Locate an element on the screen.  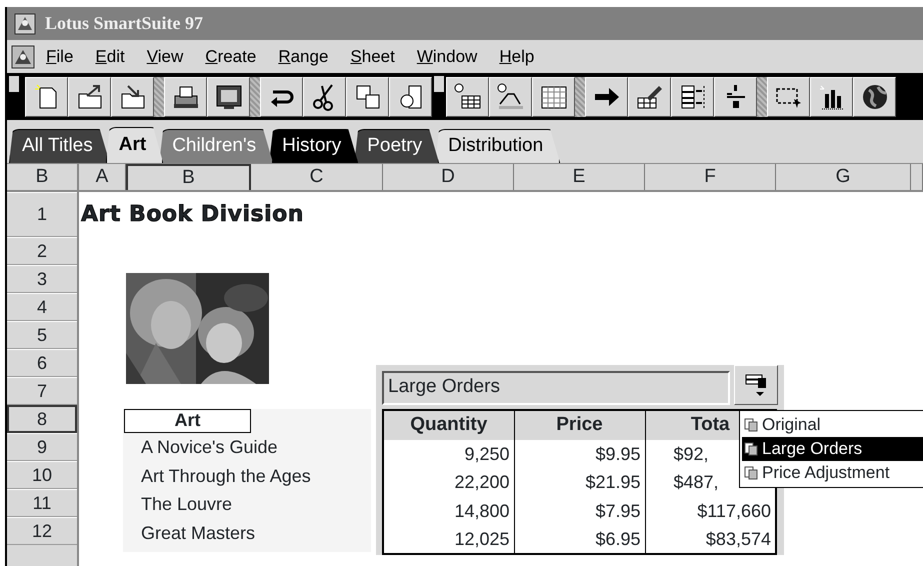
table-cell: $83,574 is located at coordinates (710, 539).